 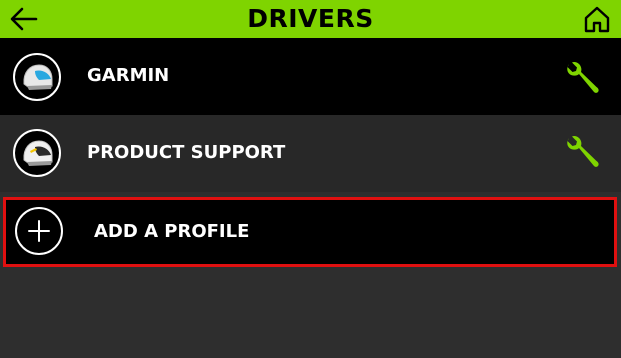 I want to click on page-title: DRIVERS, so click(x=310, y=18).